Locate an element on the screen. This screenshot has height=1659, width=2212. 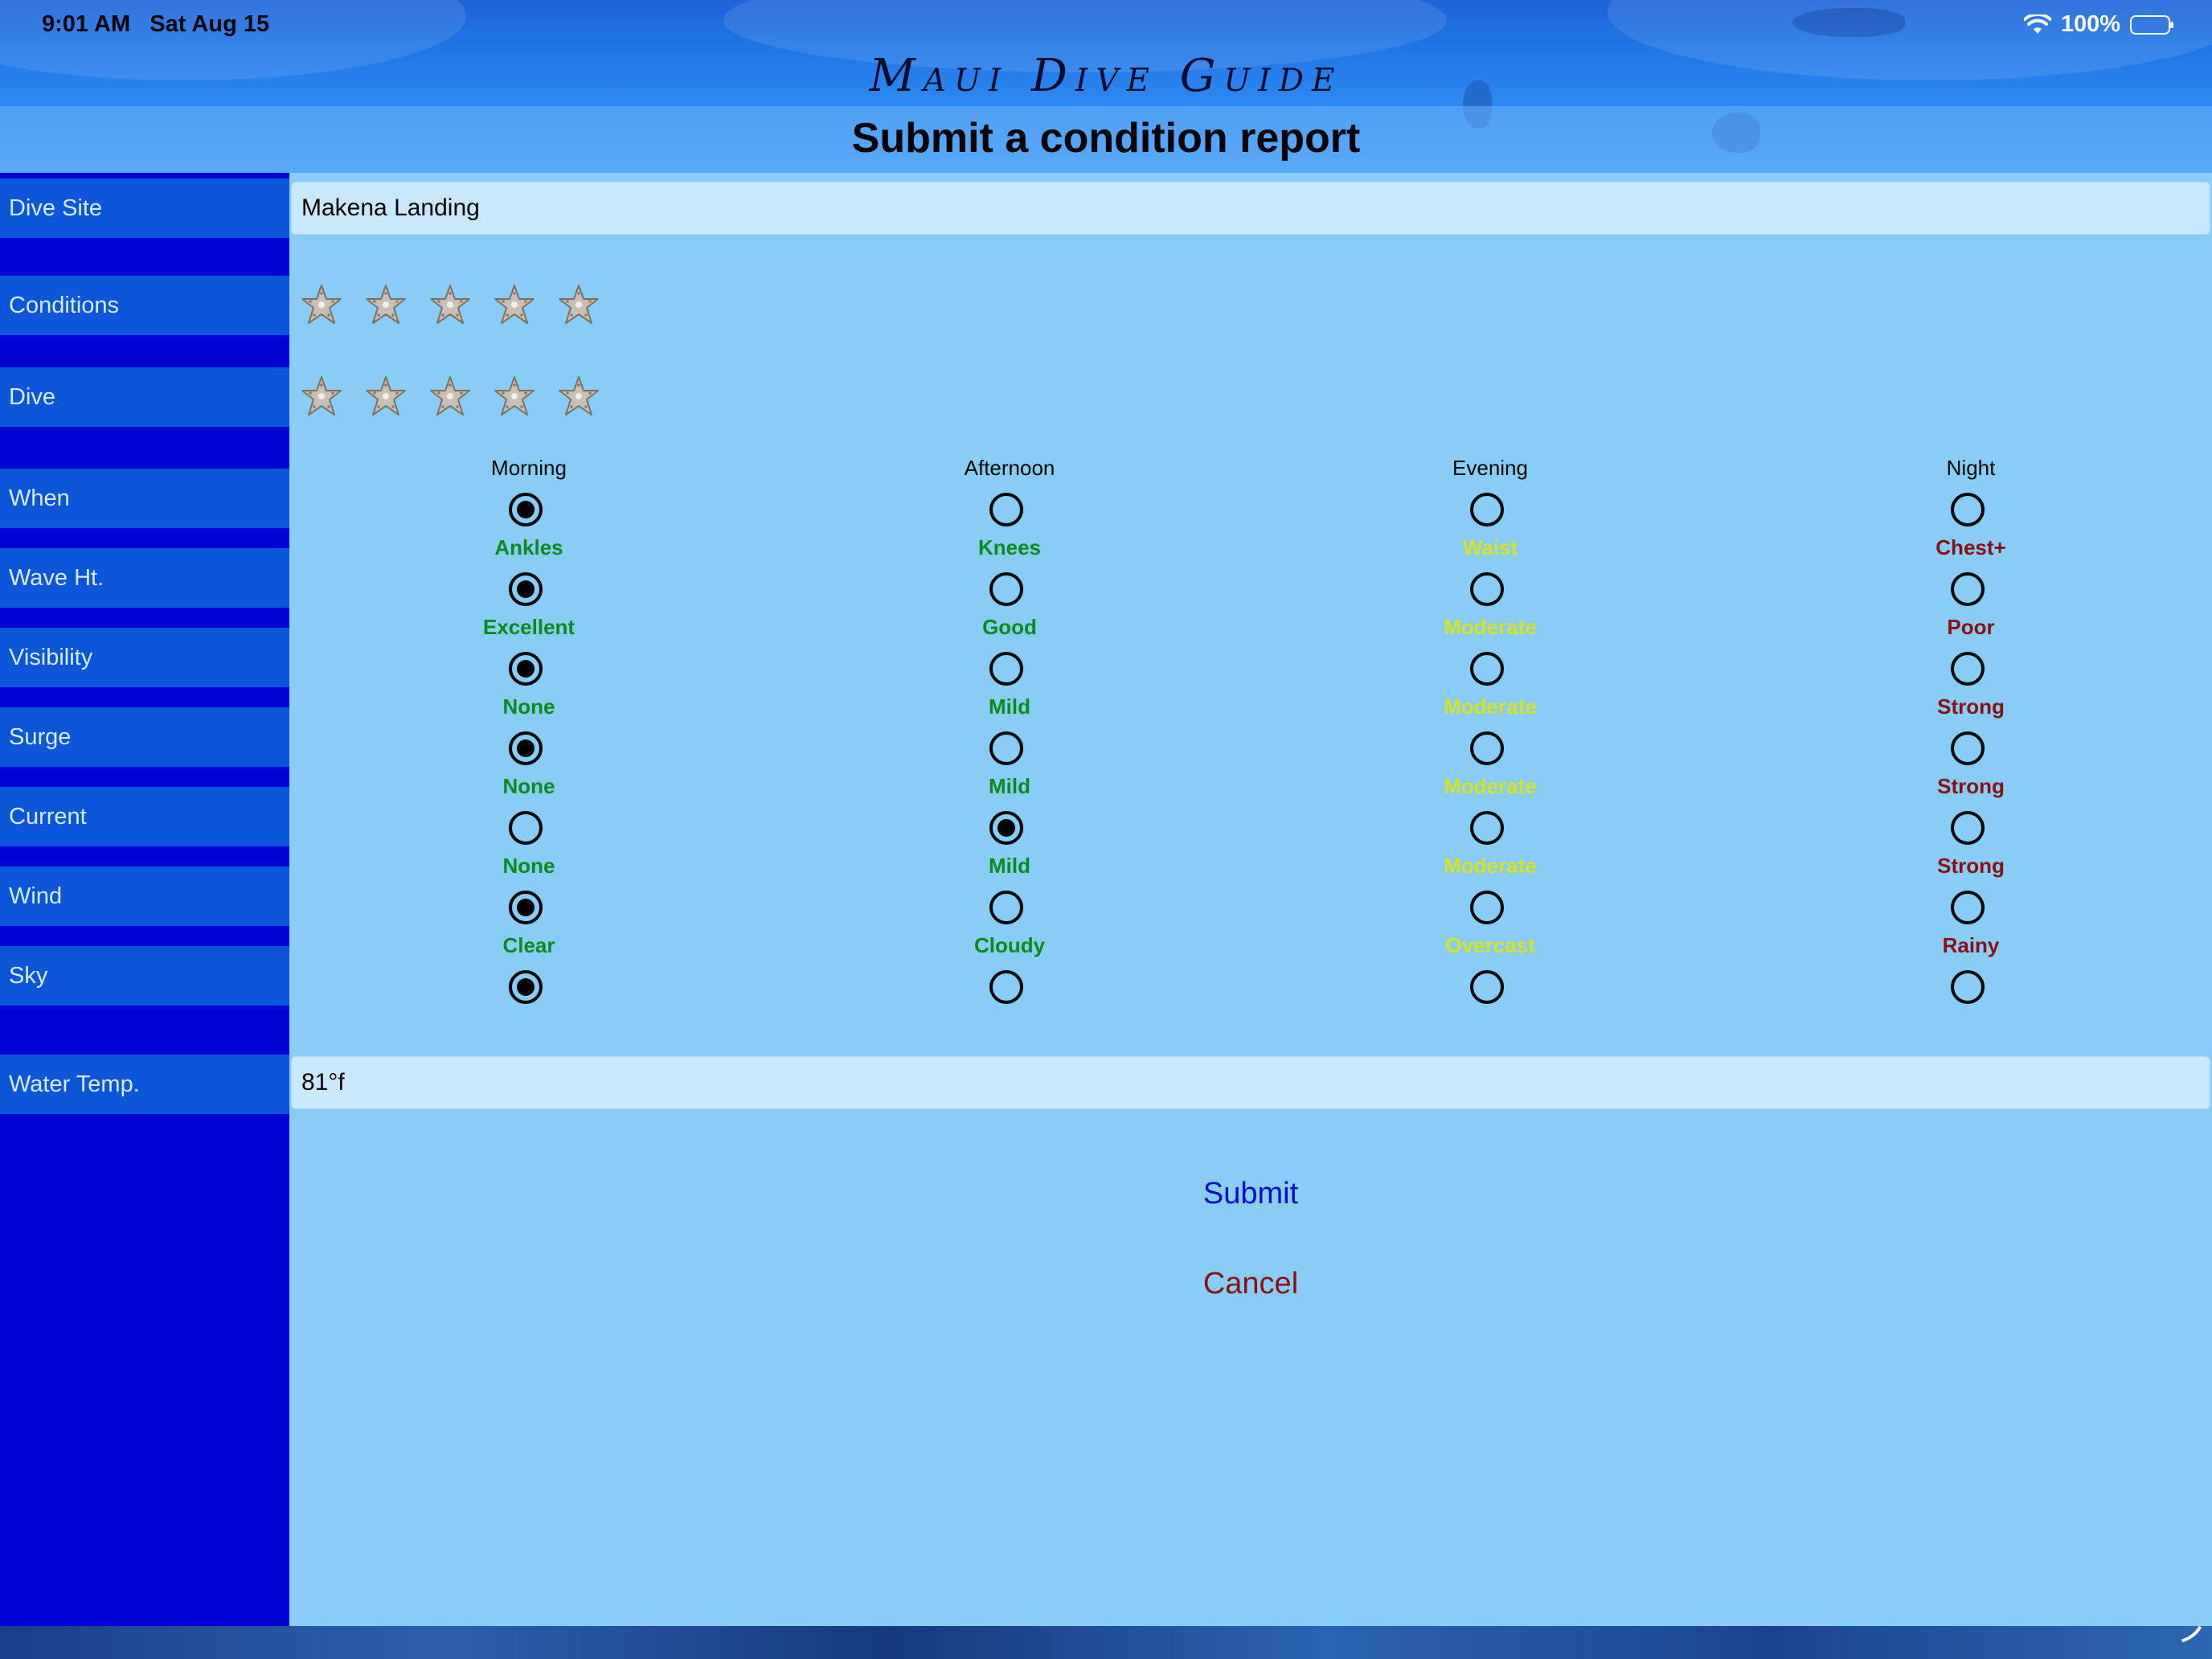
sky-option-label: Overcast is located at coordinates (1490, 945).